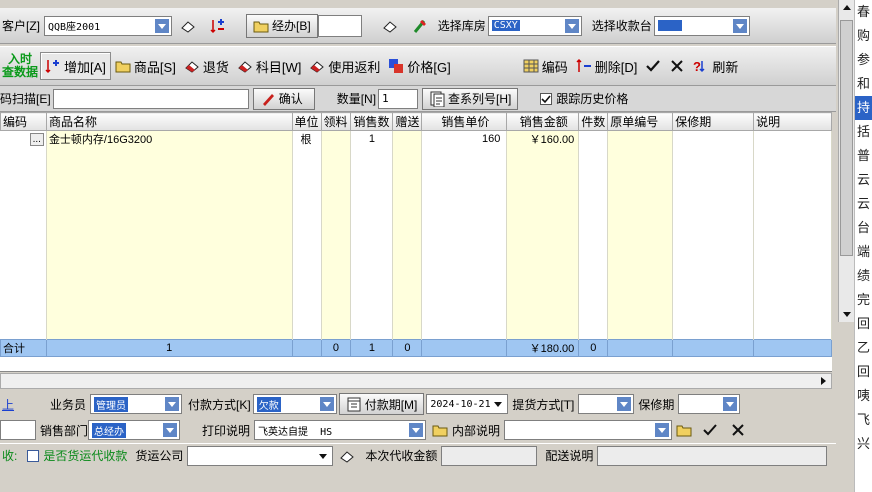 This screenshot has width=872, height=492. I want to click on cell-qty: 1, so click(372, 139).